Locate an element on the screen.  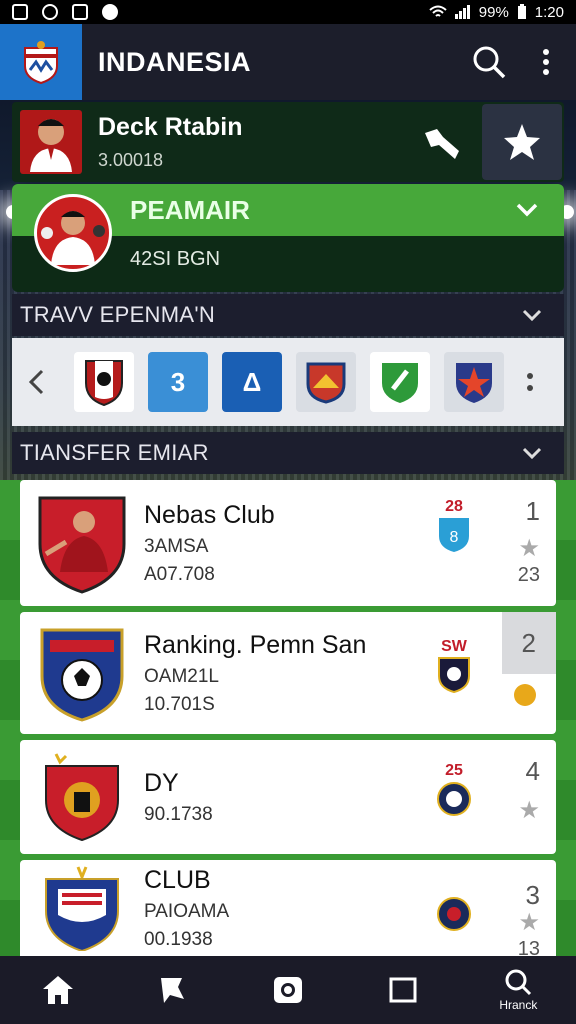
club-name: CLUB is located at coordinates (177, 879).